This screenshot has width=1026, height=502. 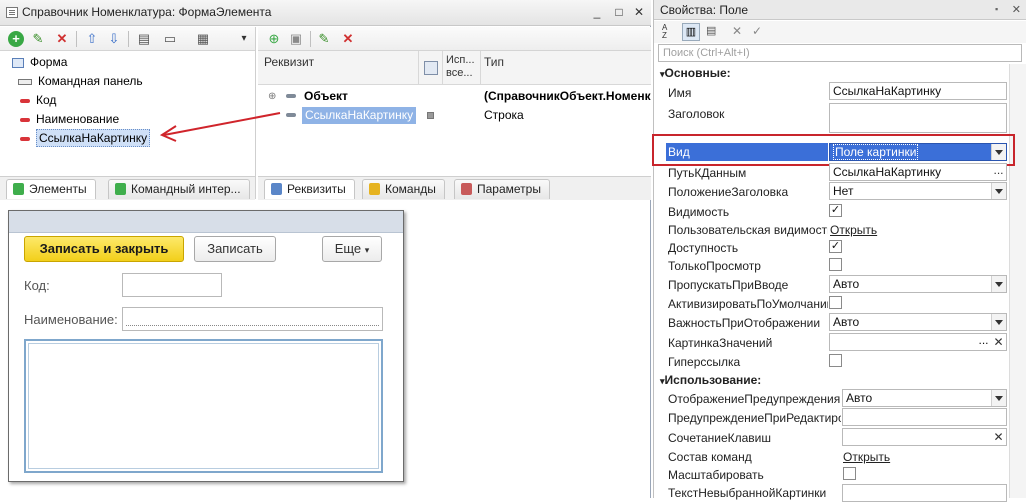 I want to click on section-usage: ▾Использование:, so click(x=710, y=380).